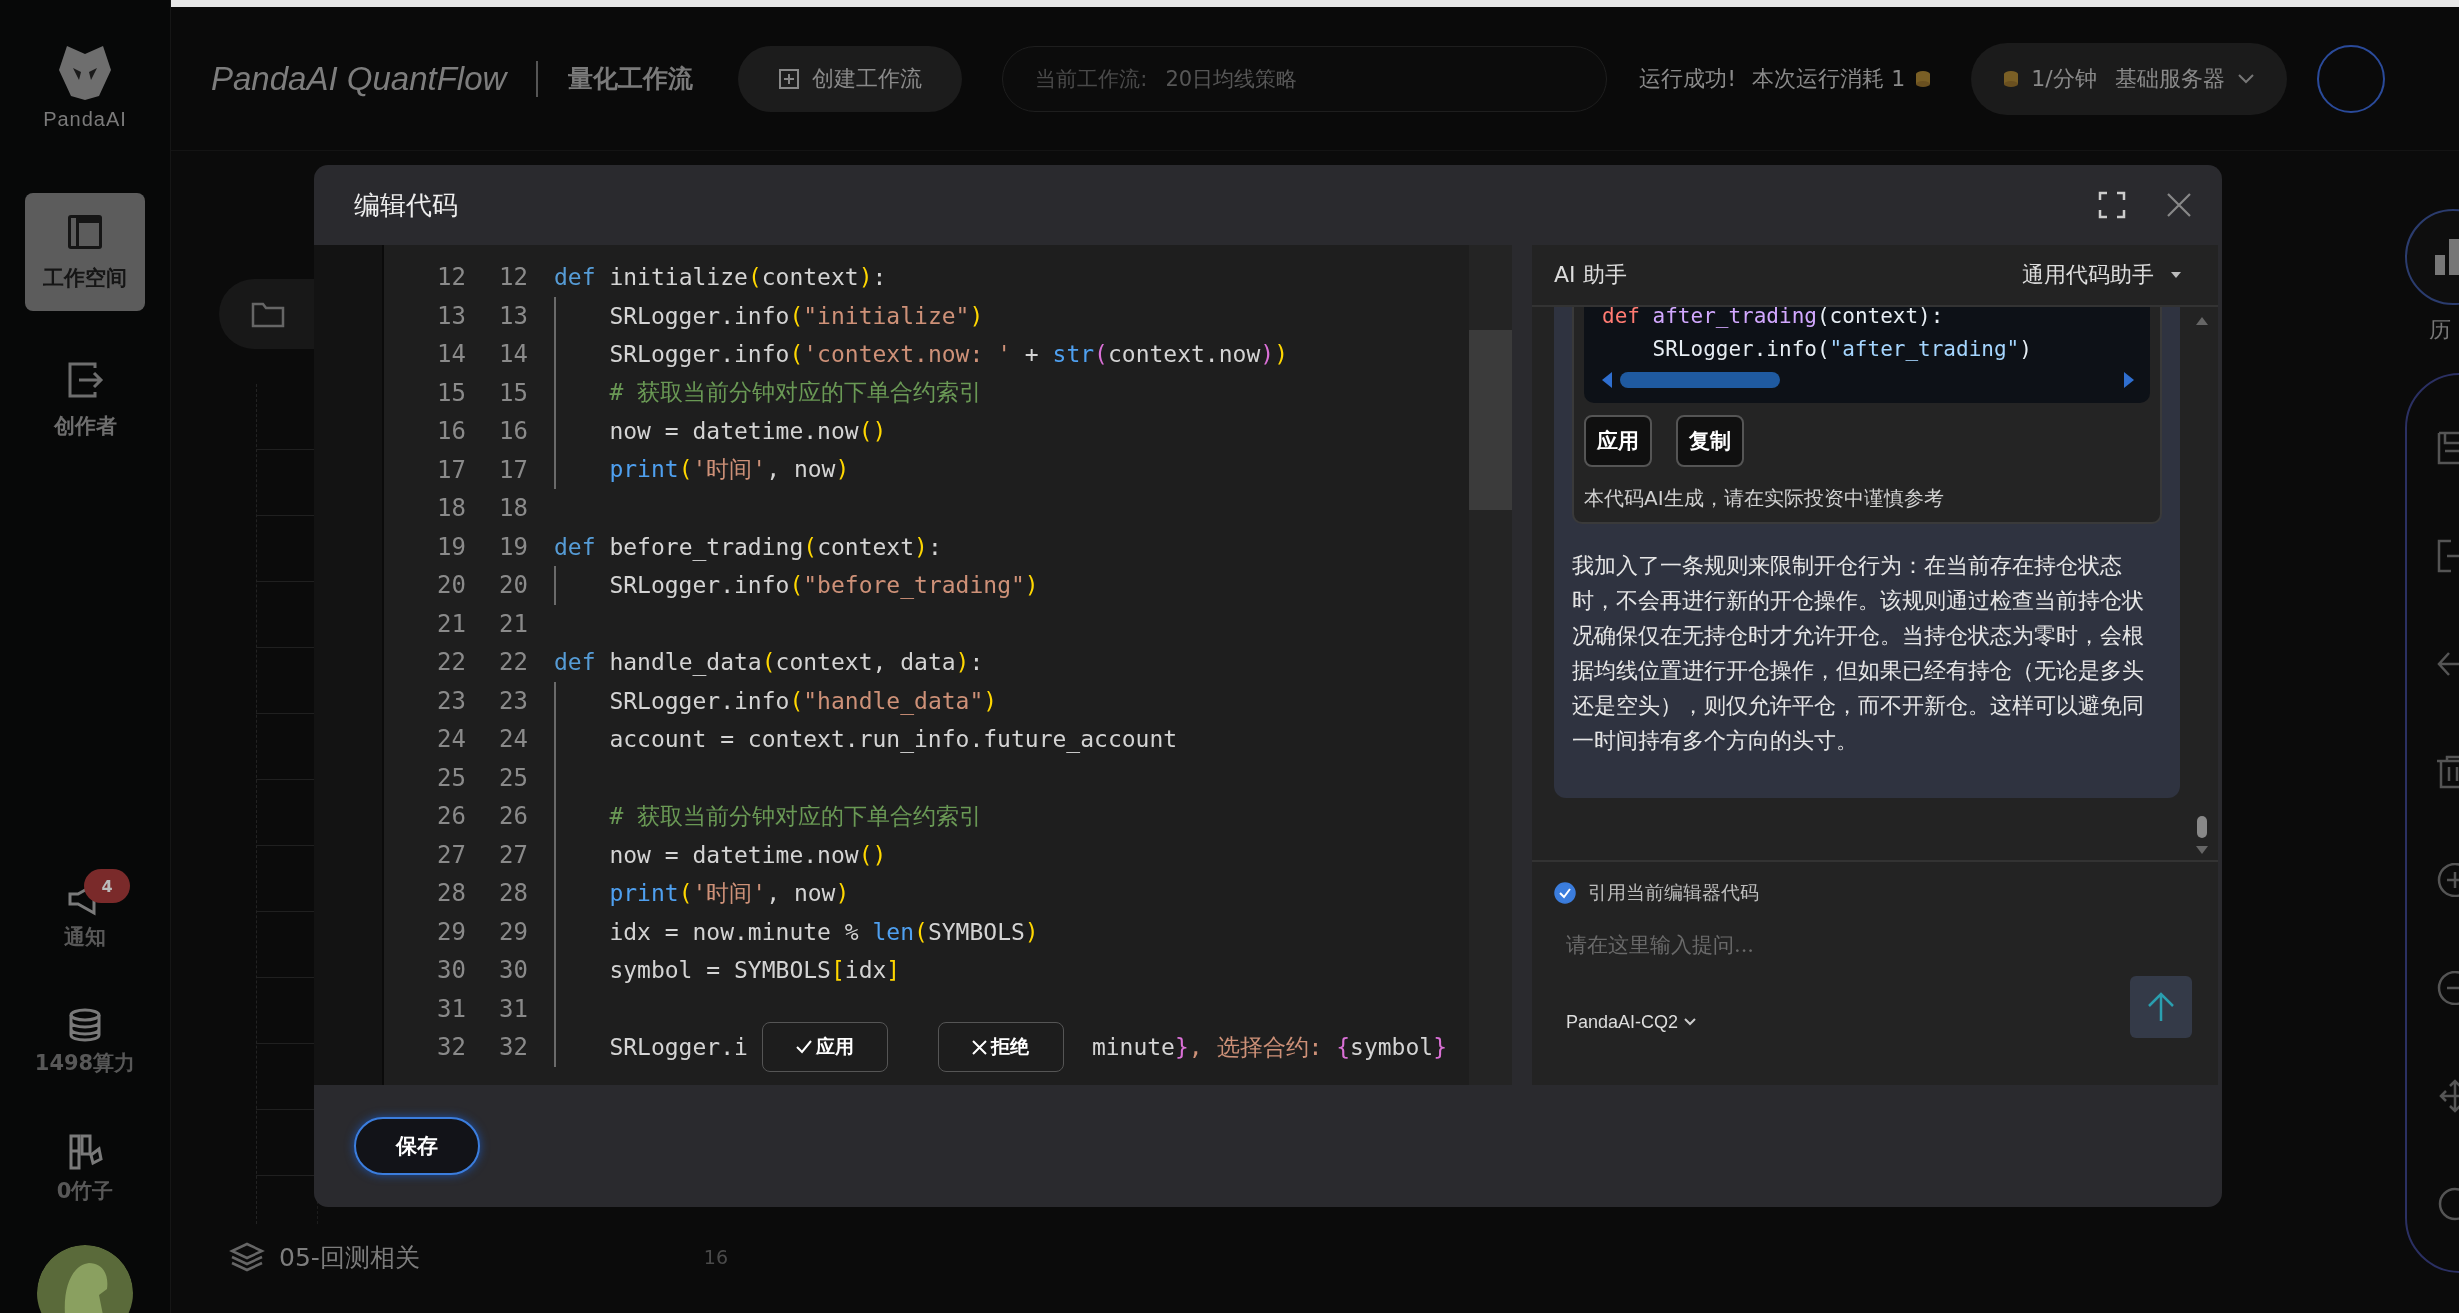 This screenshot has width=2459, height=1313. Describe the element at coordinates (796, 315) in the screenshot. I see `code-line: SRLogger.info("initialize")` at that location.